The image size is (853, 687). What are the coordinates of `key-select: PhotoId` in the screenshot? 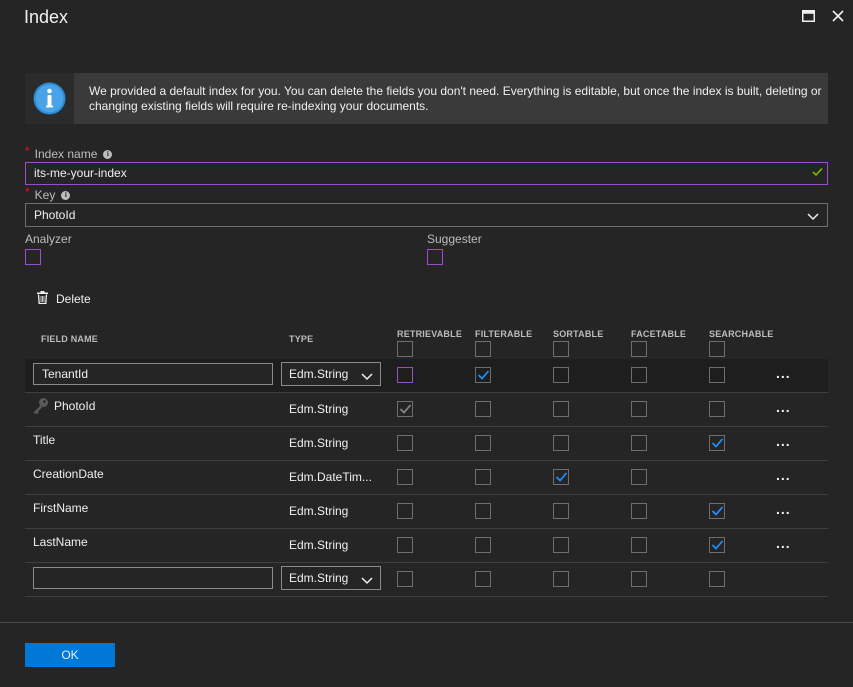 It's located at (426, 215).